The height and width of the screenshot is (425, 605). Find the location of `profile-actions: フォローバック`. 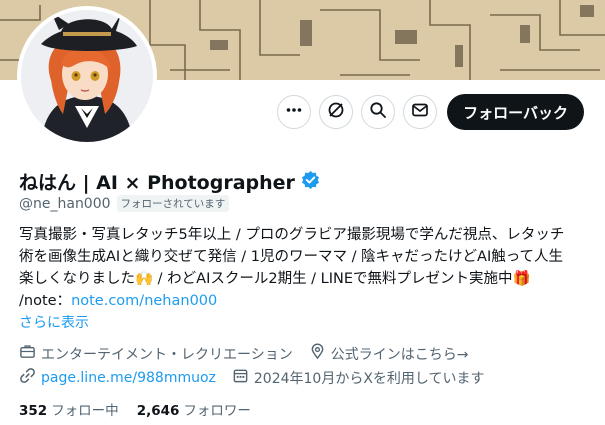

profile-actions: フォローバック is located at coordinates (430, 112).